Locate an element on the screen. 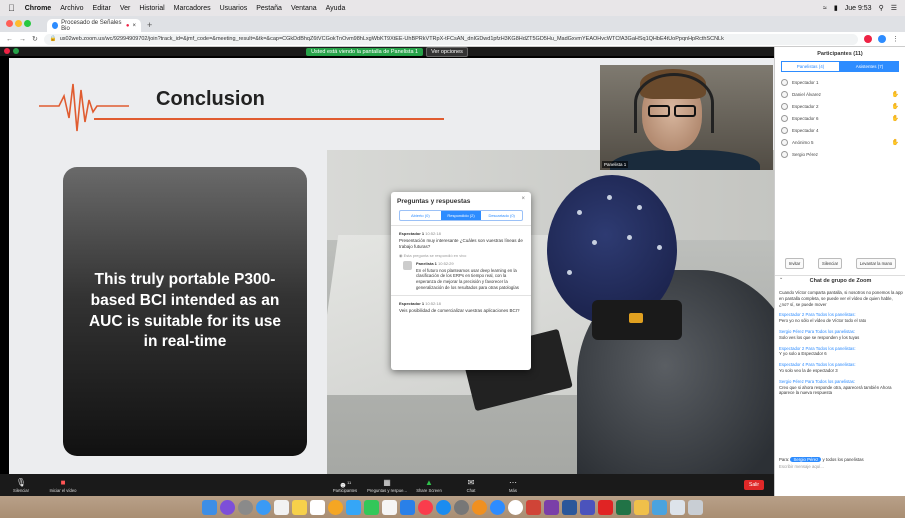  extension-icon is located at coordinates (868, 39).